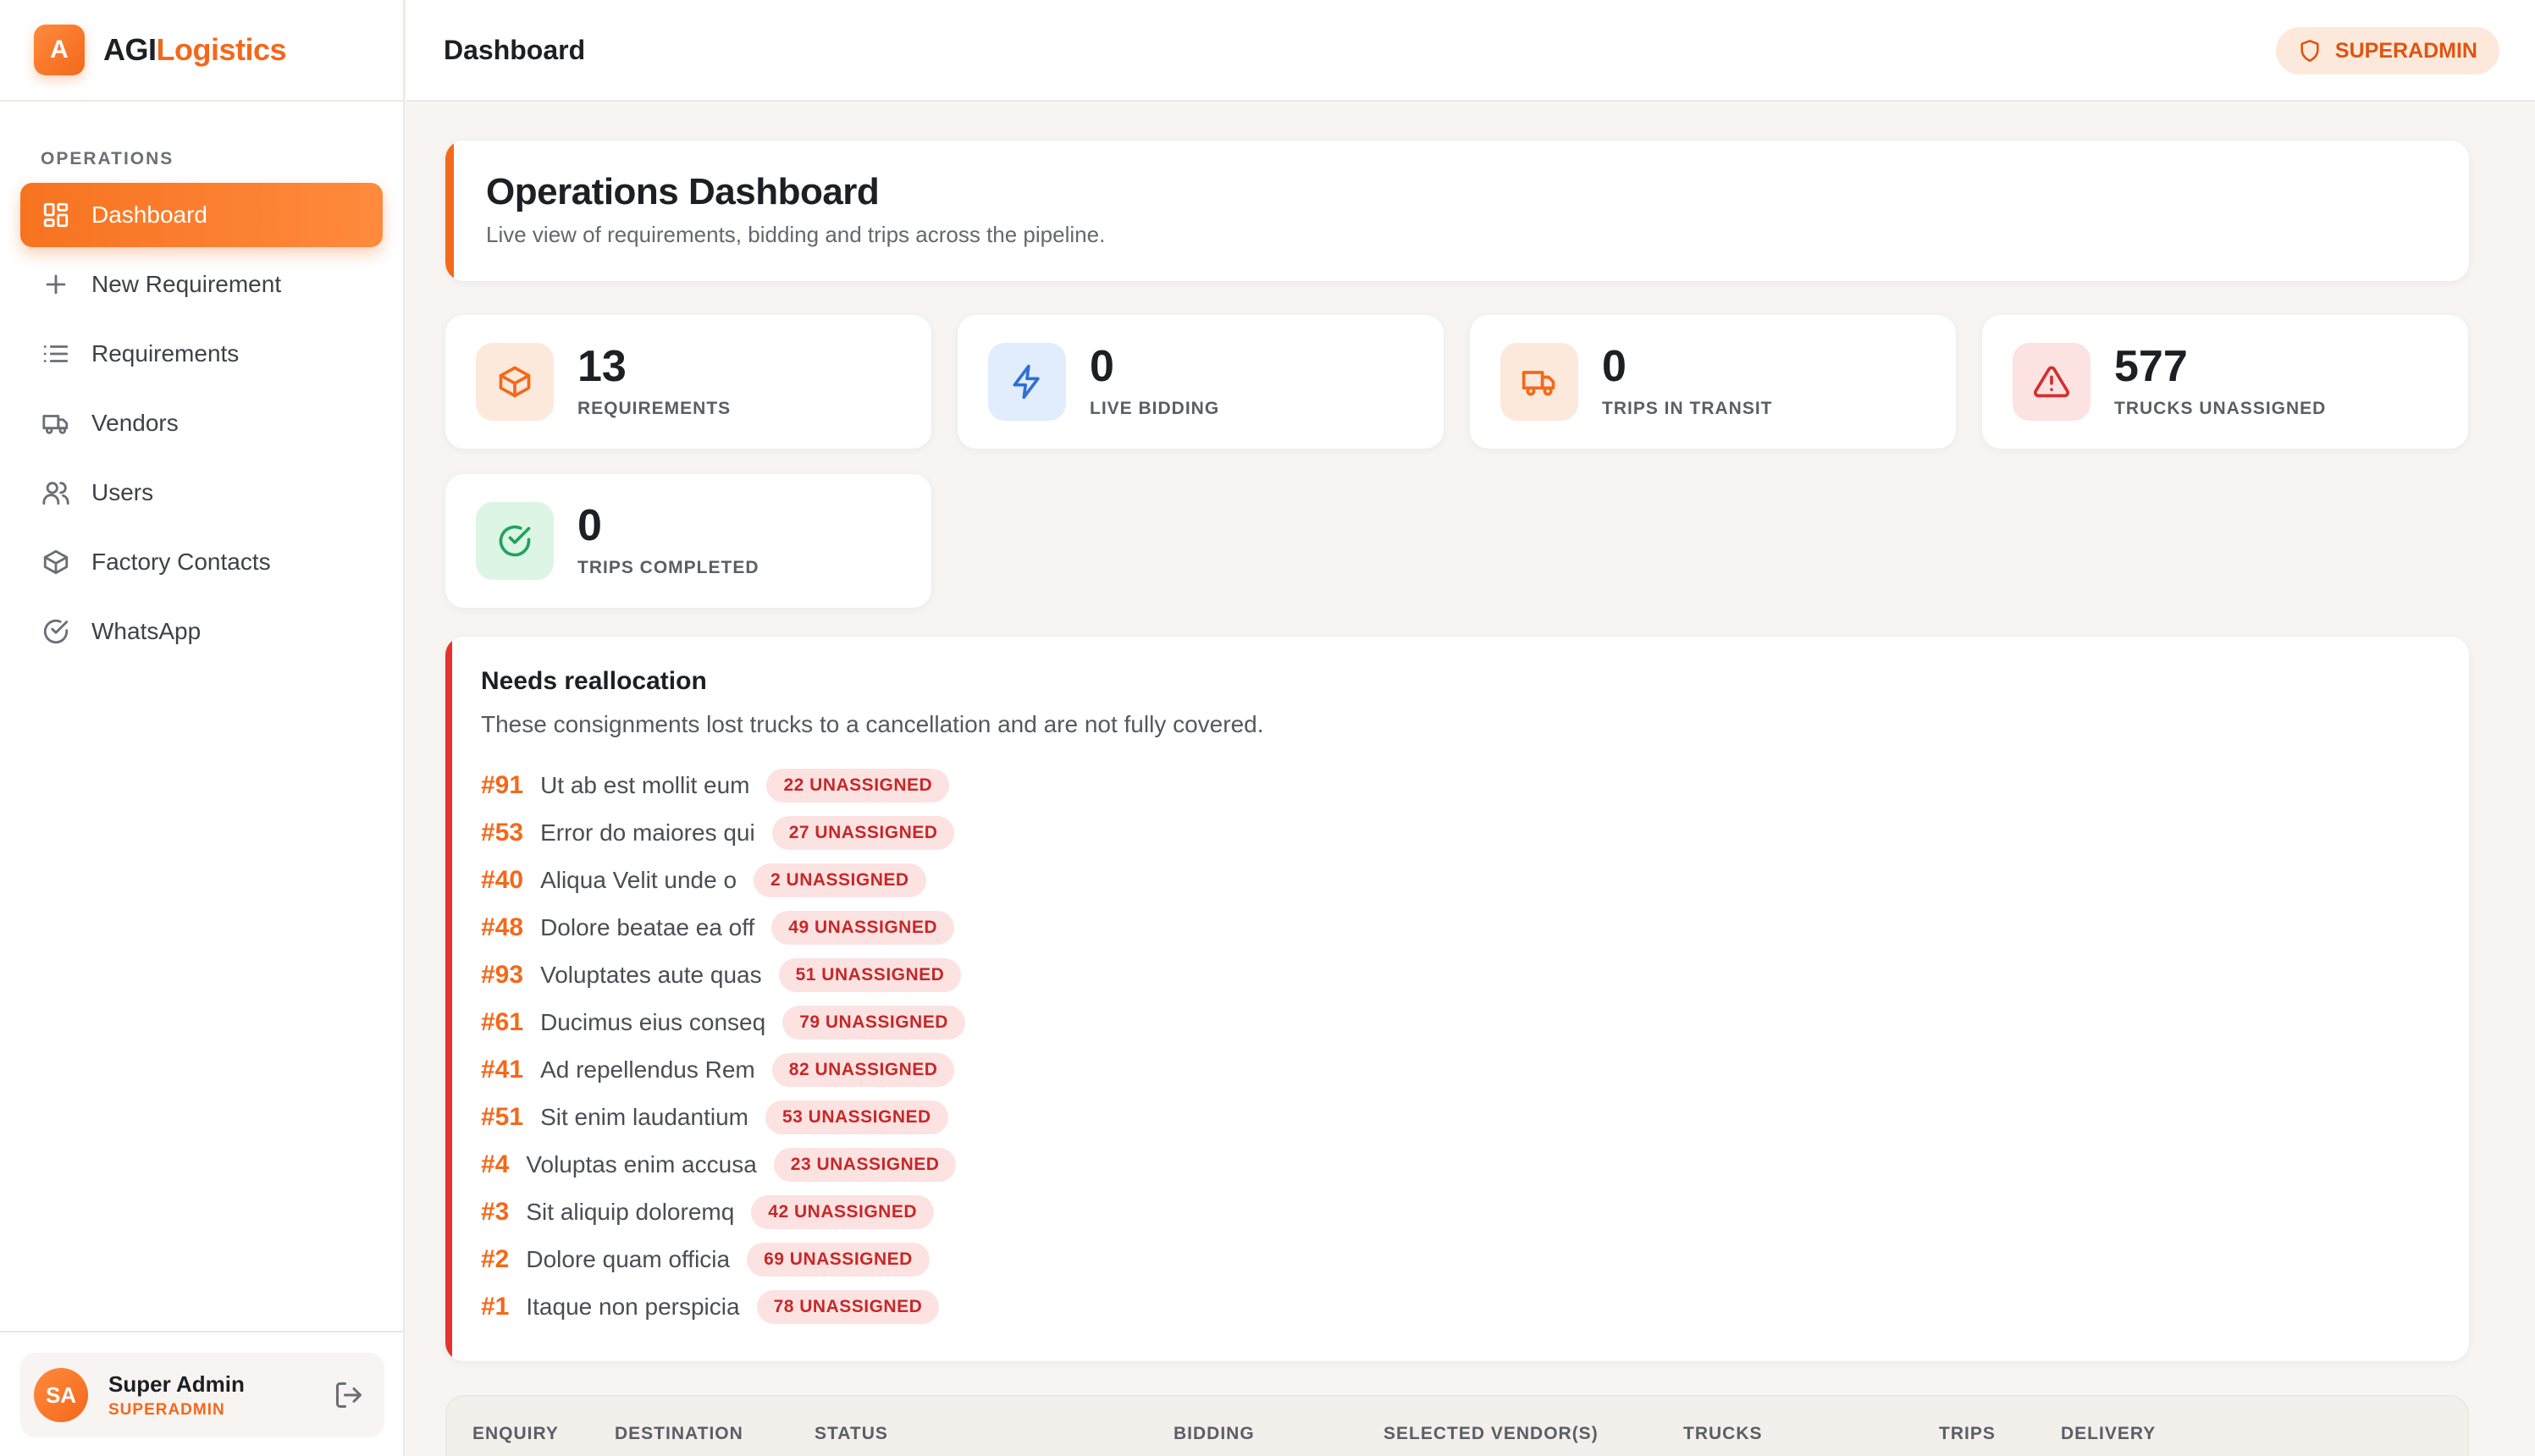 The height and width of the screenshot is (1456, 2535). Describe the element at coordinates (1687, 408) in the screenshot. I see `stat-label: TRIPS IN TRANSIT` at that location.